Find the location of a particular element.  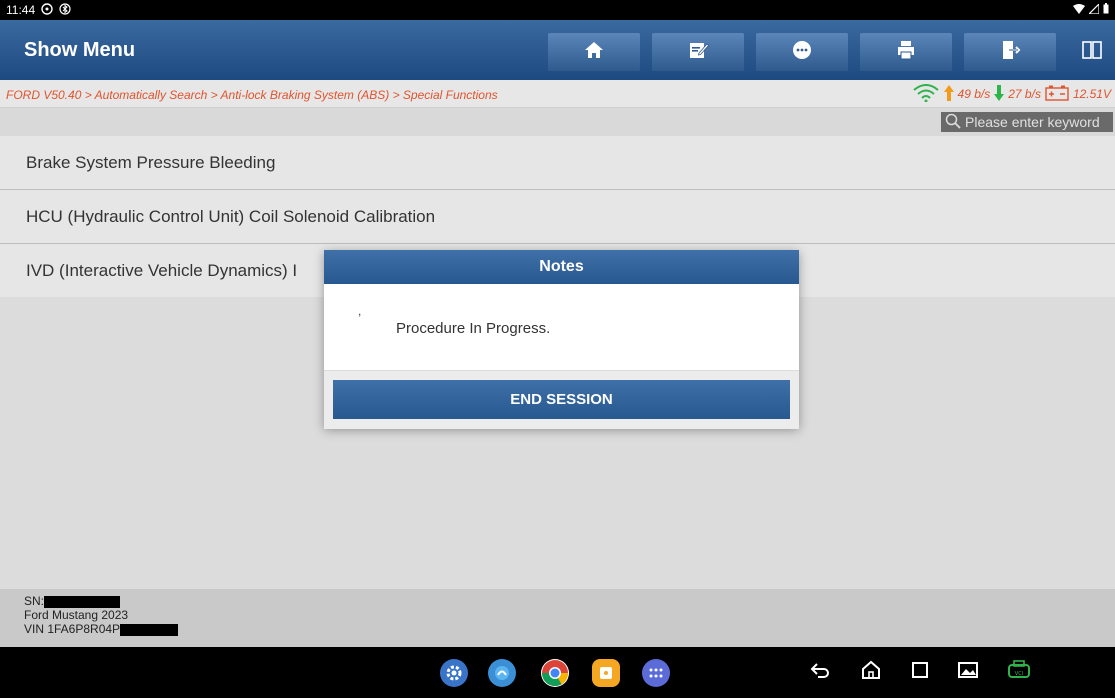

exit-button is located at coordinates (1010, 52).